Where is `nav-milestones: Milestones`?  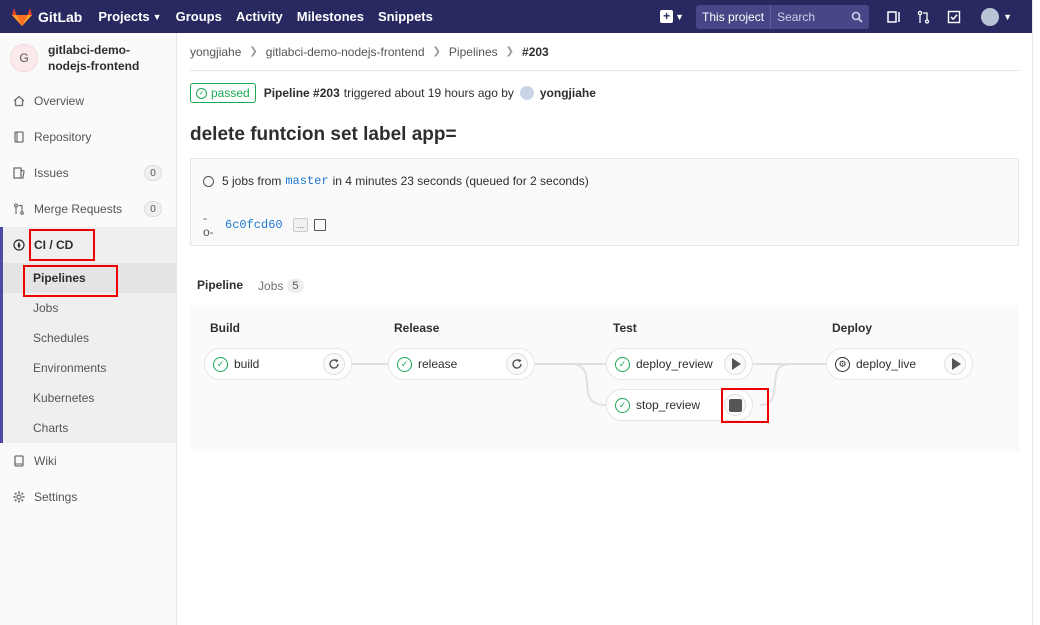
nav-milestones: Milestones is located at coordinates (330, 16).